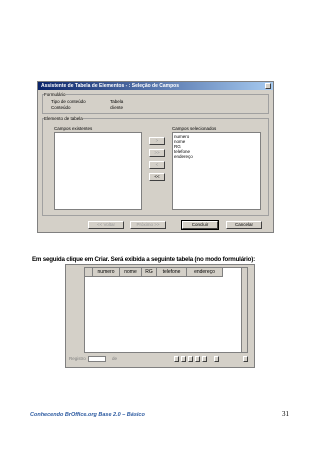 Image resolution: width=320 pixels, height=453 pixels. Describe the element at coordinates (63, 118) in the screenshot. I see `table-element-group-title: Elemento de tabela` at that location.